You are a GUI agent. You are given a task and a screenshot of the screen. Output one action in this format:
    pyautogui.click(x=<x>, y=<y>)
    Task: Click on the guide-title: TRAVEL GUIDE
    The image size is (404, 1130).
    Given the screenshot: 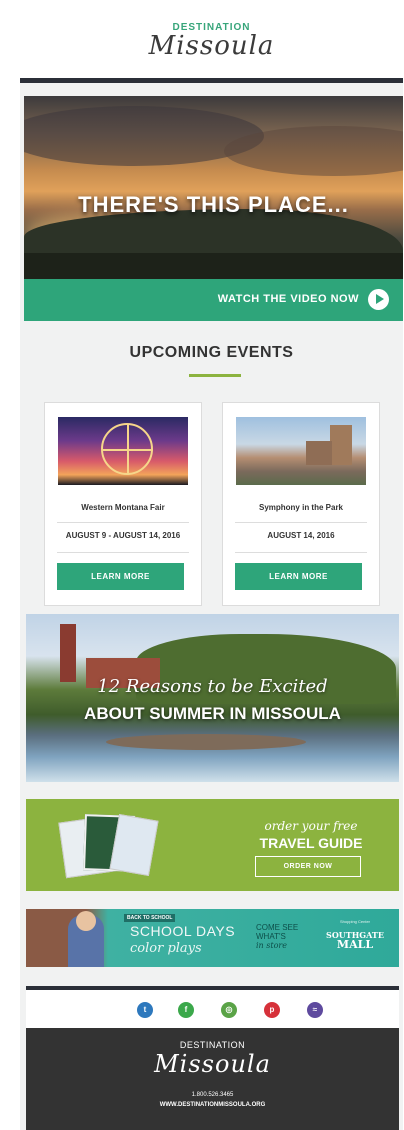 What is the action you would take?
    pyautogui.click(x=311, y=843)
    